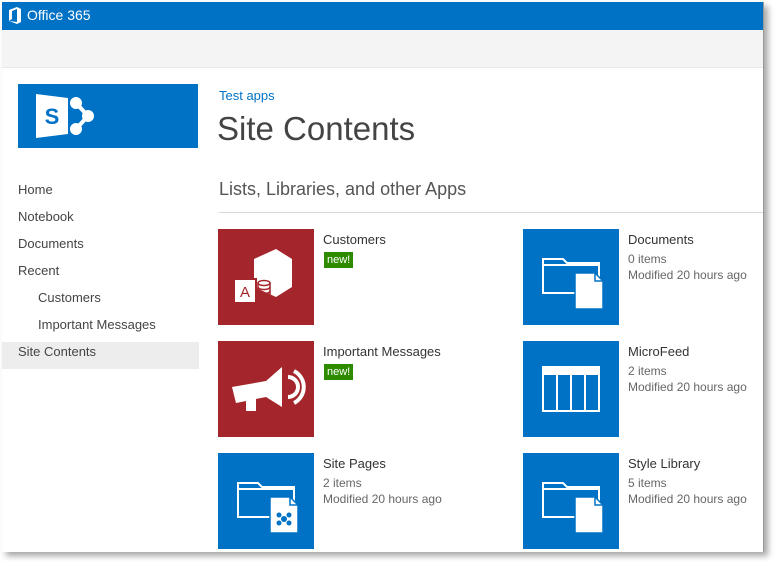 This screenshot has height=577, width=779. I want to click on nav-recent-customers: Customers, so click(100, 301).